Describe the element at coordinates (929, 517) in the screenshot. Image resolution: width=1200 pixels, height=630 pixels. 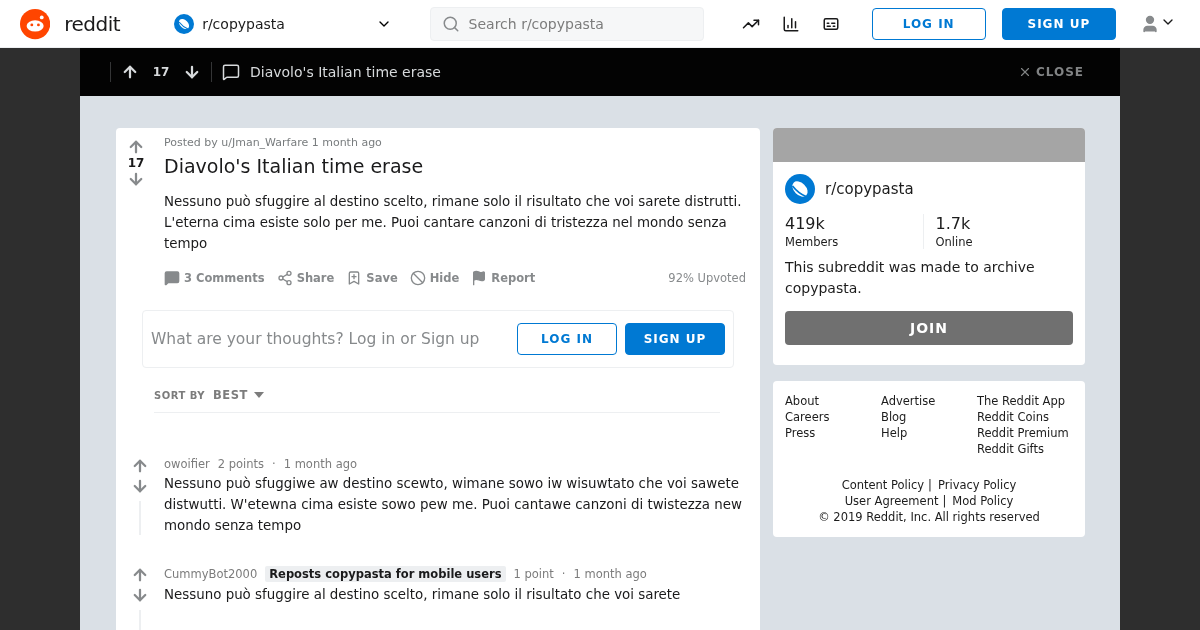
I see `copyright-text: © 2019 Reddit, Inc. All rights reserved` at that location.